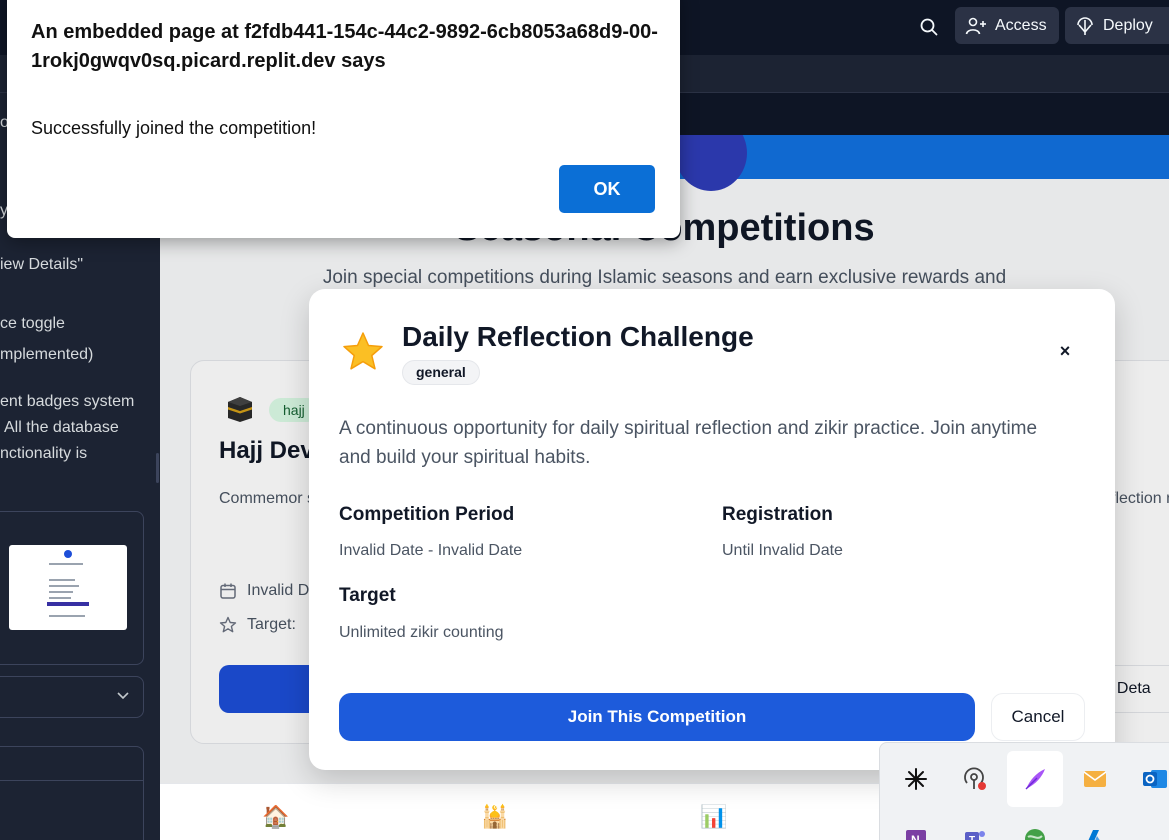 This screenshot has height=840, width=1169. Describe the element at coordinates (916, 825) in the screenshot. I see `onenote-icon: N` at that location.